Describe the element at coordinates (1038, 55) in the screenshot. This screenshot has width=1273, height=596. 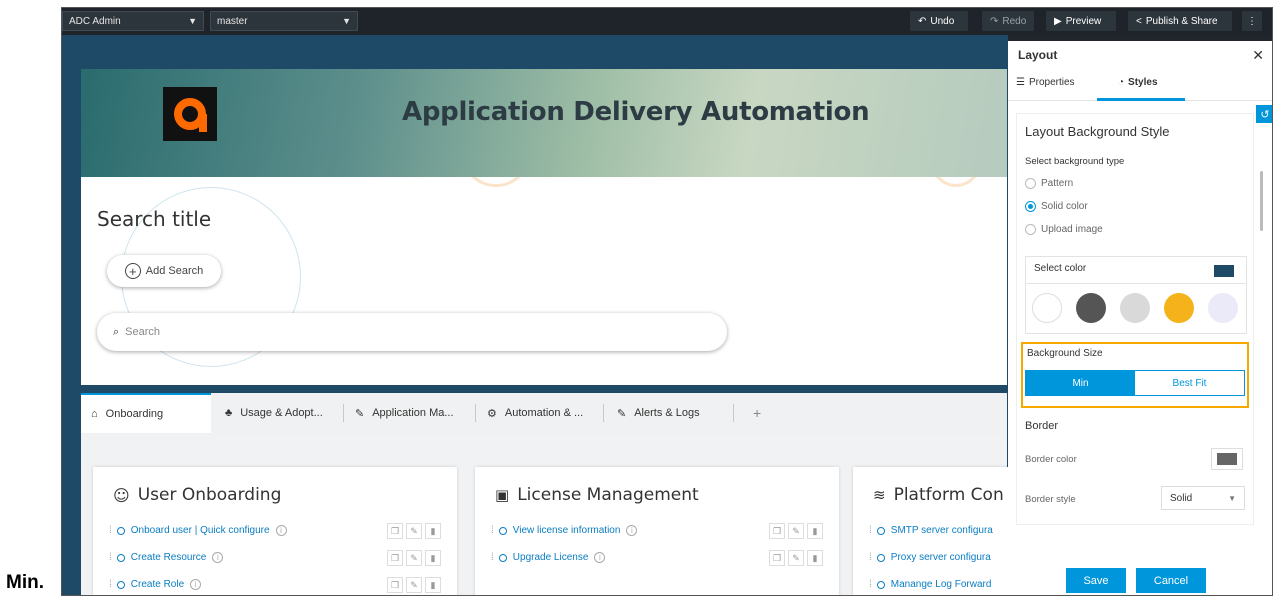
I see `panel-title: Layout` at that location.